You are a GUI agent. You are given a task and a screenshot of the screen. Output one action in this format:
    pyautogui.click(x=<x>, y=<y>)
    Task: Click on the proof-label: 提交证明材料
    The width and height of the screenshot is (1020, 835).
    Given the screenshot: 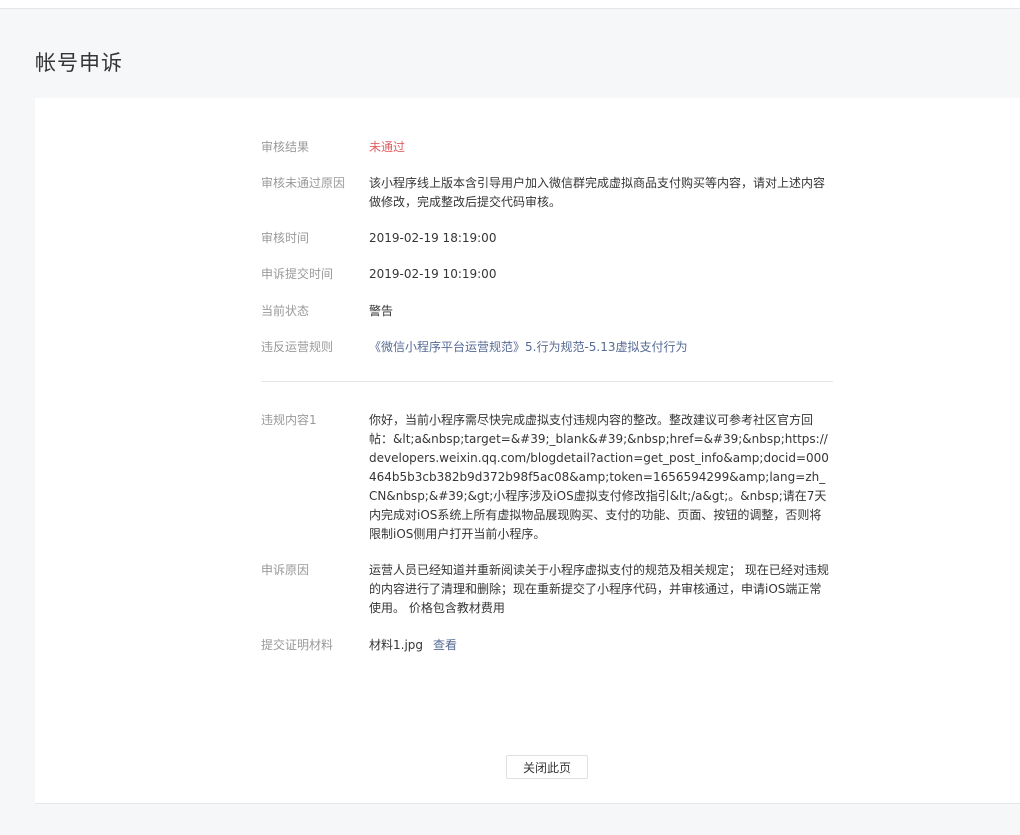 What is the action you would take?
    pyautogui.click(x=297, y=645)
    